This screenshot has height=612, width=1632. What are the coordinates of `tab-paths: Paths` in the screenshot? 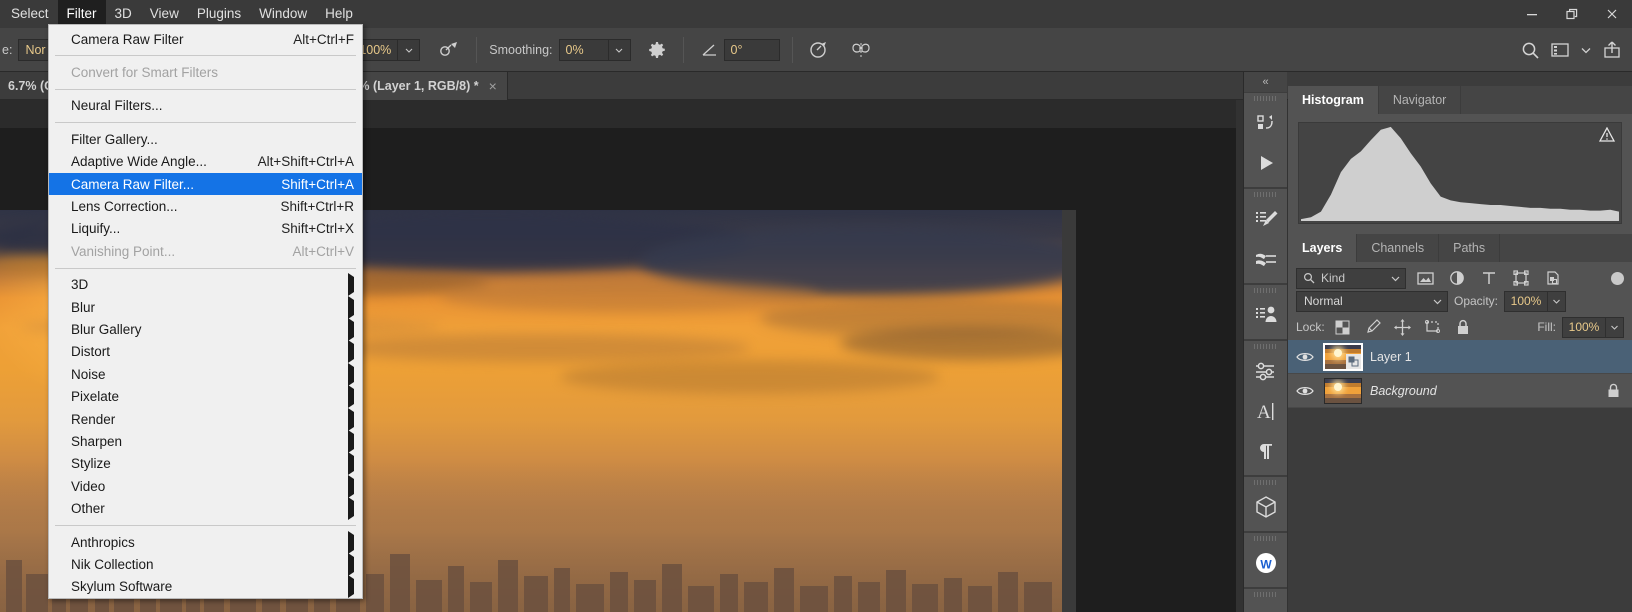 It's located at (1470, 248).